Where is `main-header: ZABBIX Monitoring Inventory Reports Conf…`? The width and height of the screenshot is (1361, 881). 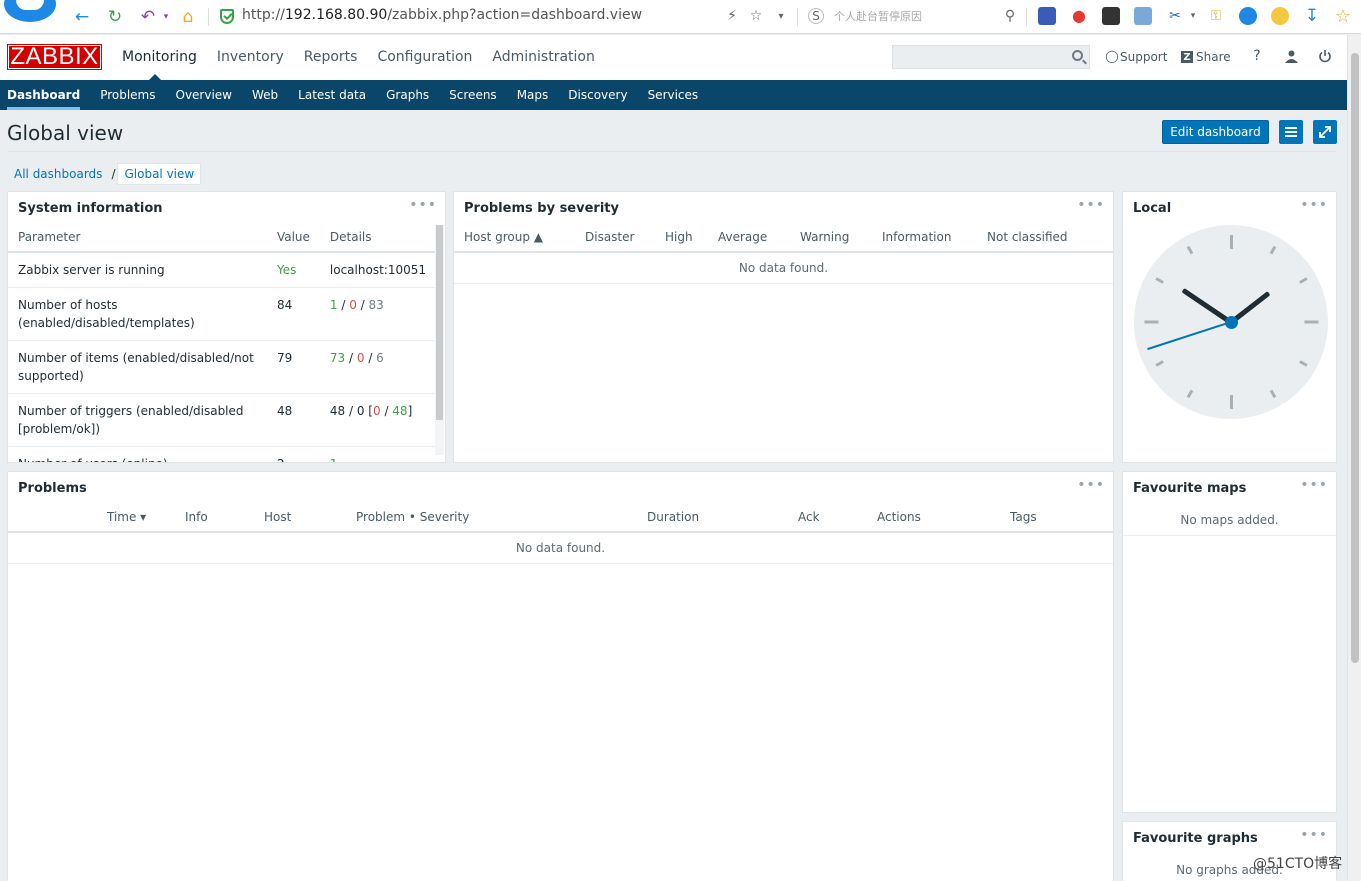 main-header: ZABBIX Monitoring Inventory Reports Conf… is located at coordinates (673, 58).